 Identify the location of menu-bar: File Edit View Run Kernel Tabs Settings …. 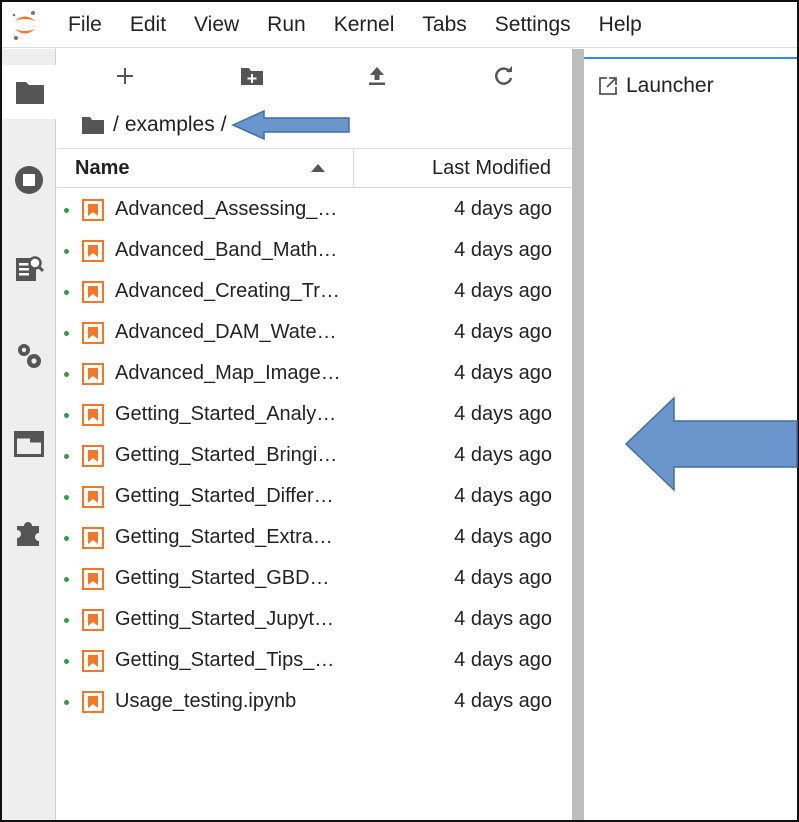
(399, 25).